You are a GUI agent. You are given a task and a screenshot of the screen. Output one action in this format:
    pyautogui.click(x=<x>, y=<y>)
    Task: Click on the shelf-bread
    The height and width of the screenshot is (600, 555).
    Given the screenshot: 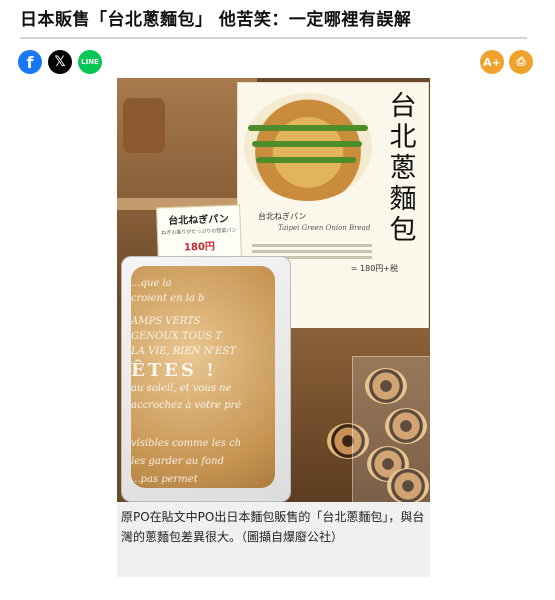 What is the action you would take?
    pyautogui.click(x=144, y=125)
    